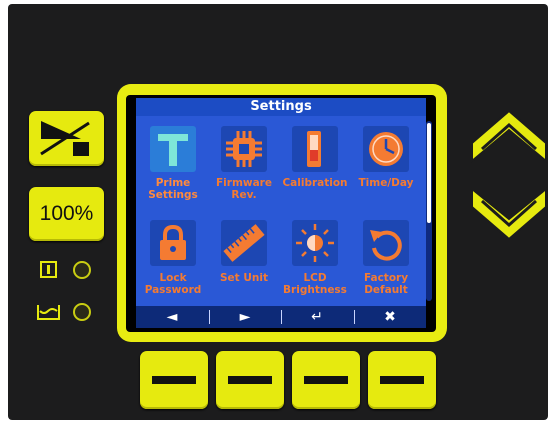 This screenshot has height=425, width=556. What do you see at coordinates (244, 243) in the screenshot?
I see `ruler-icon` at bounding box center [244, 243].